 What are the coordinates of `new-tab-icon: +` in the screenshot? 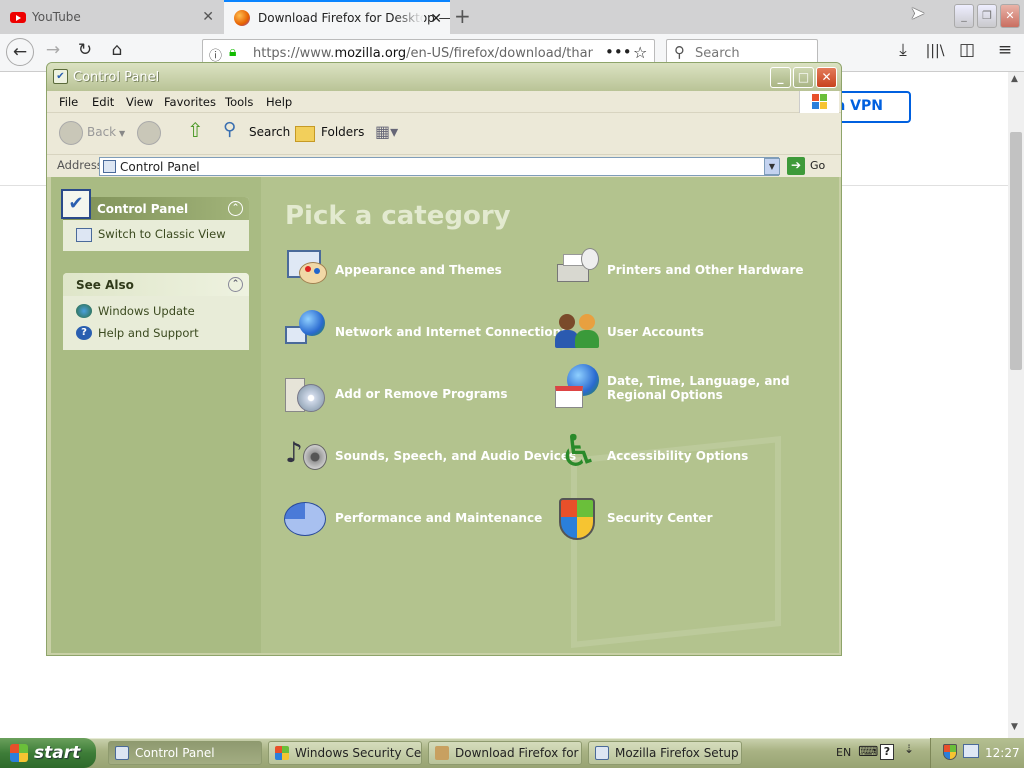 It's located at (462, 16).